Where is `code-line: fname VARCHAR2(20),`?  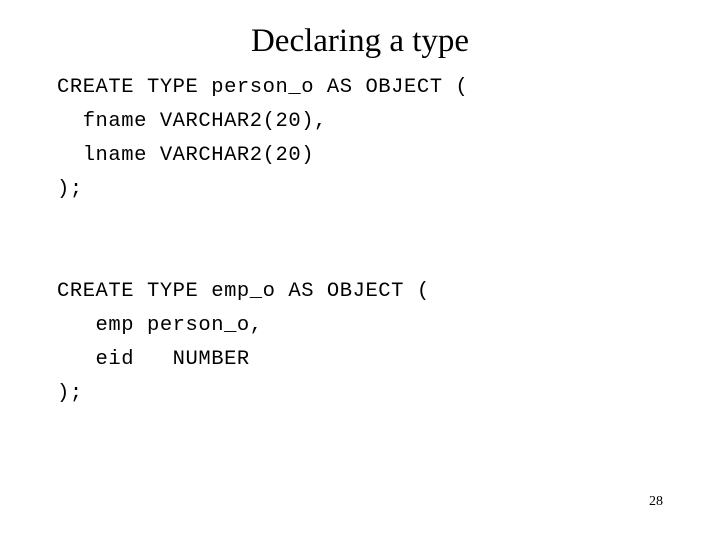 code-line: fname VARCHAR2(20), is located at coordinates (192, 121).